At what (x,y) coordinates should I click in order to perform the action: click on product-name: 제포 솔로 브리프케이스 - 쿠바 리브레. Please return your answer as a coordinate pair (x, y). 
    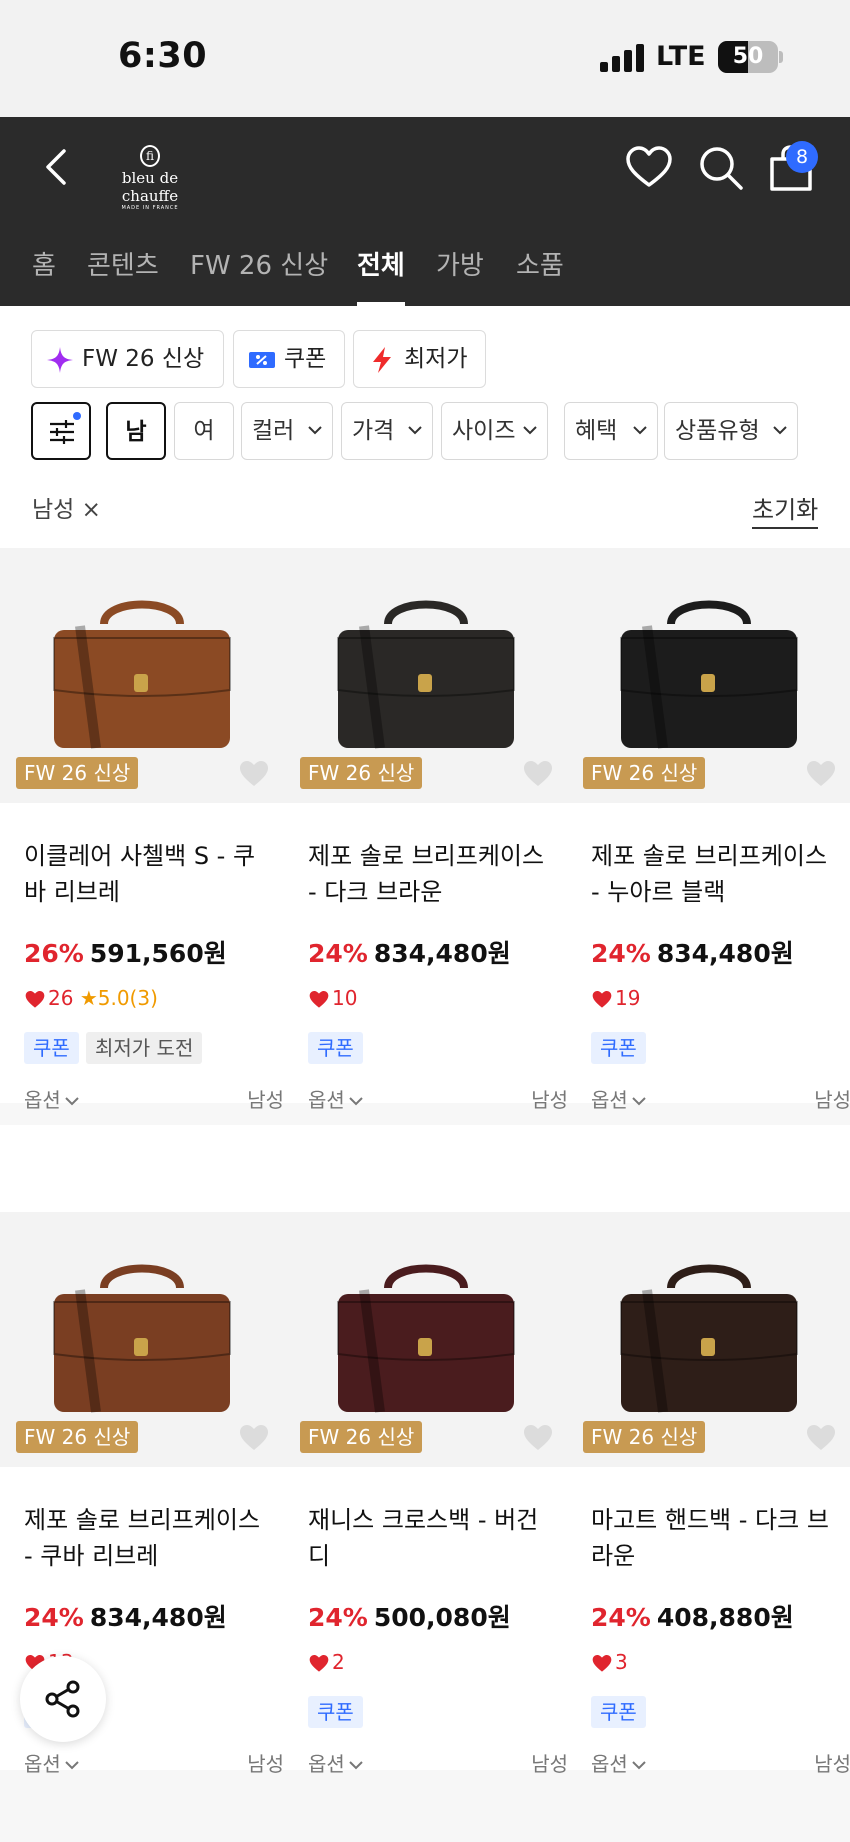
    Looking at the image, I should click on (149, 1538).